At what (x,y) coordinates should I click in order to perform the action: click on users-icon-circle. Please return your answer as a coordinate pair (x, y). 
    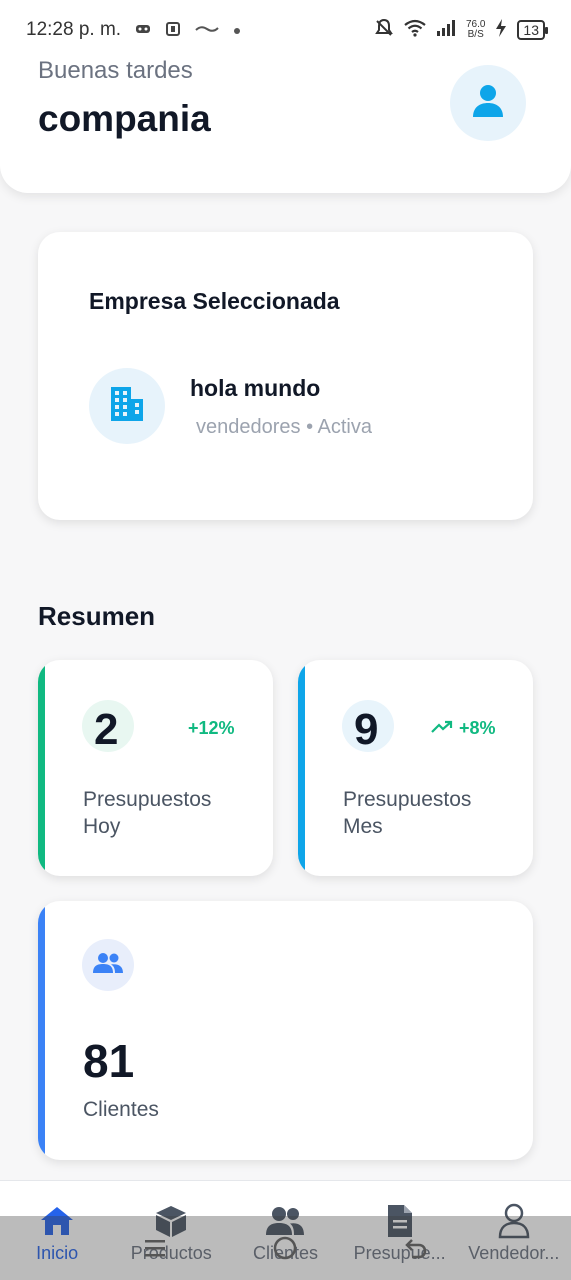
    Looking at the image, I should click on (108, 965).